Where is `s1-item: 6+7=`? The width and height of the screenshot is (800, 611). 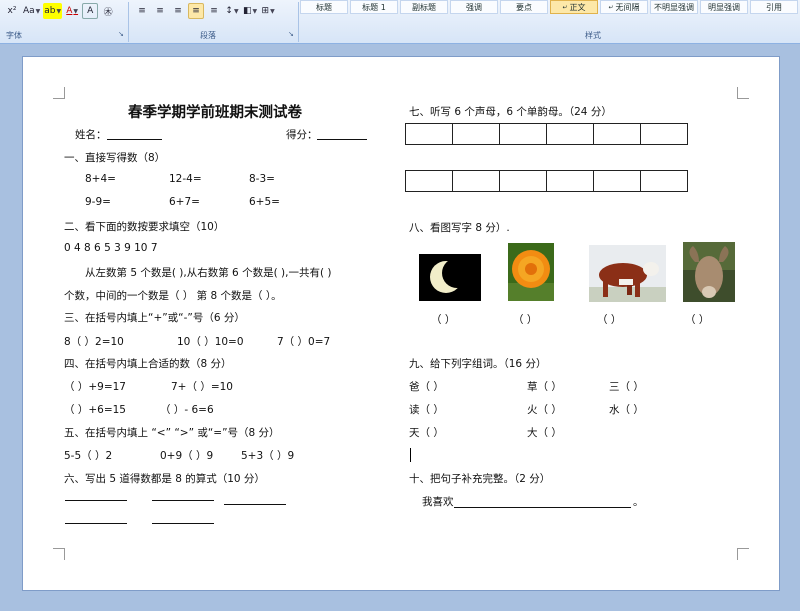
s1-item: 6+7= is located at coordinates (184, 202).